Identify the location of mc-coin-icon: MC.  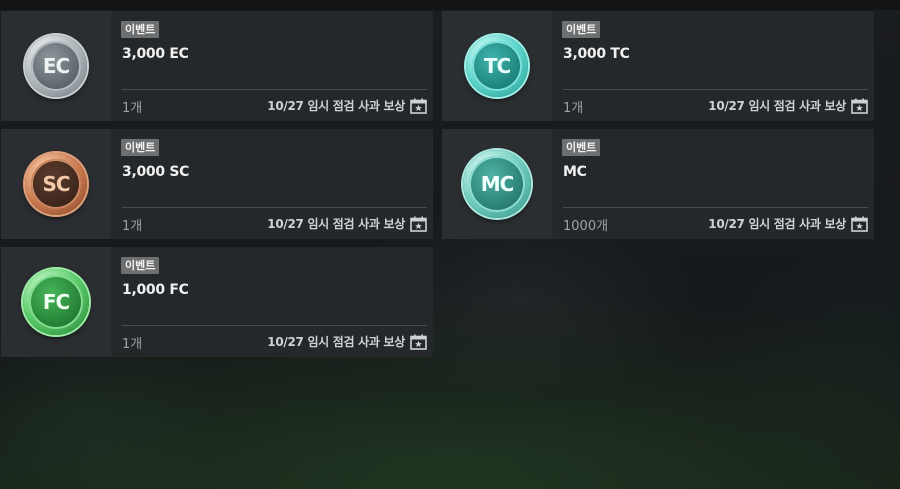
(497, 184).